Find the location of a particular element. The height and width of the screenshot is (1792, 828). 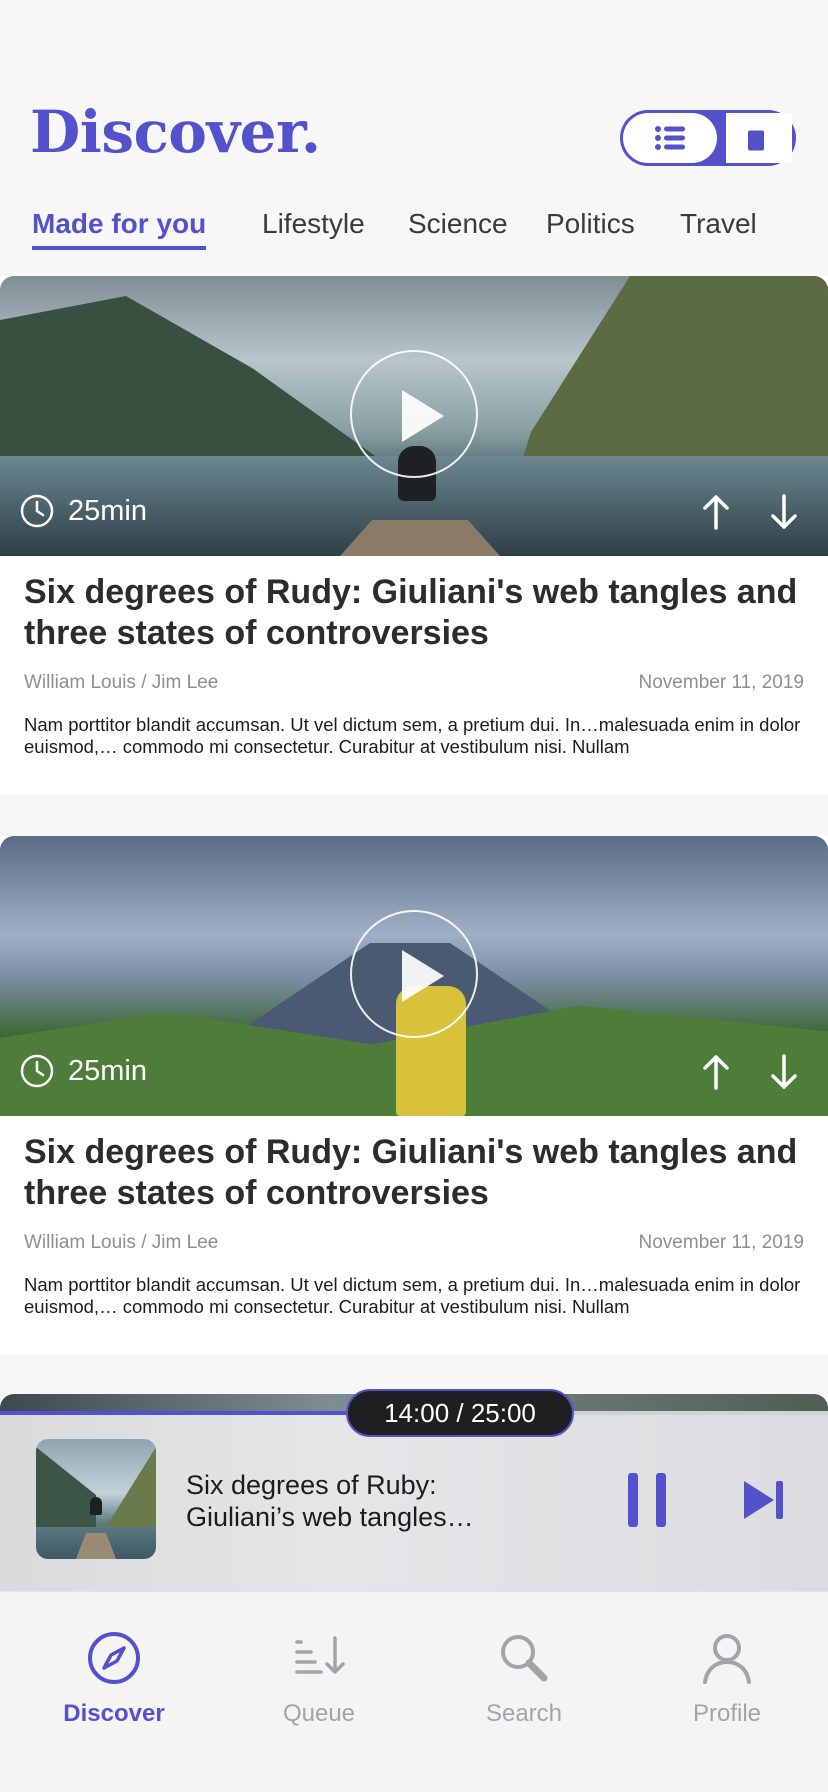

cards-icon is located at coordinates (759, 138).